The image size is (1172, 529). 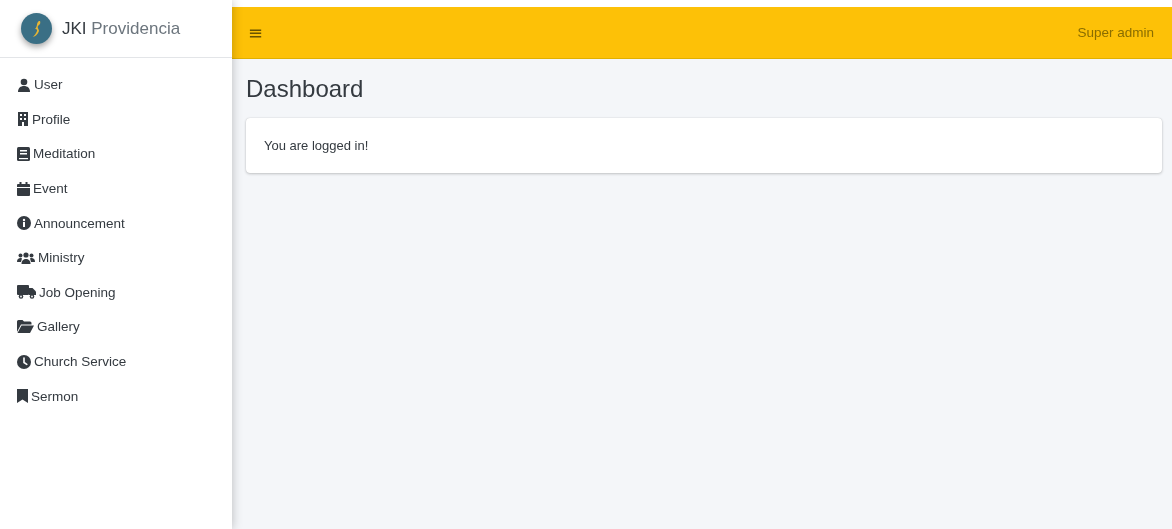 What do you see at coordinates (24, 84) in the screenshot?
I see `user-icon` at bounding box center [24, 84].